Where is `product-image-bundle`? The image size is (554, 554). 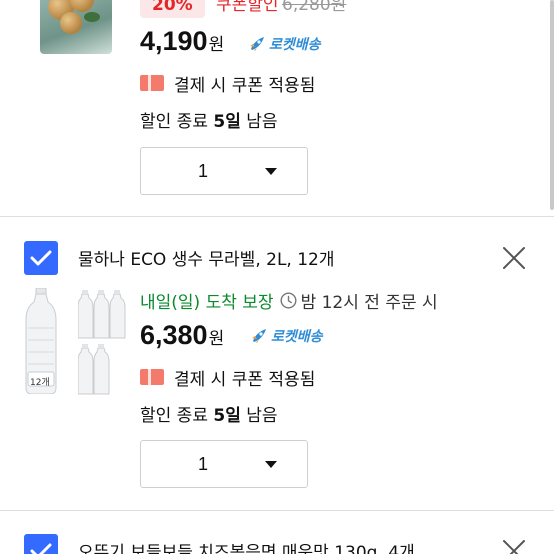 product-image-bundle is located at coordinates (102, 341).